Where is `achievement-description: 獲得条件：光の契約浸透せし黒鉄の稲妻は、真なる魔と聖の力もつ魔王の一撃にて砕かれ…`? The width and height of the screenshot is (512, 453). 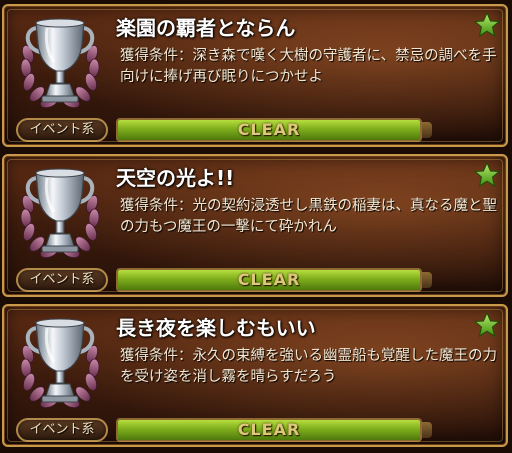 achievement-description: 獲得条件：光の契約浸透せし黒鉄の稲妻は、真なる魔と聖の力もつ魔王の一撃にて砕かれ… is located at coordinates (308, 216).